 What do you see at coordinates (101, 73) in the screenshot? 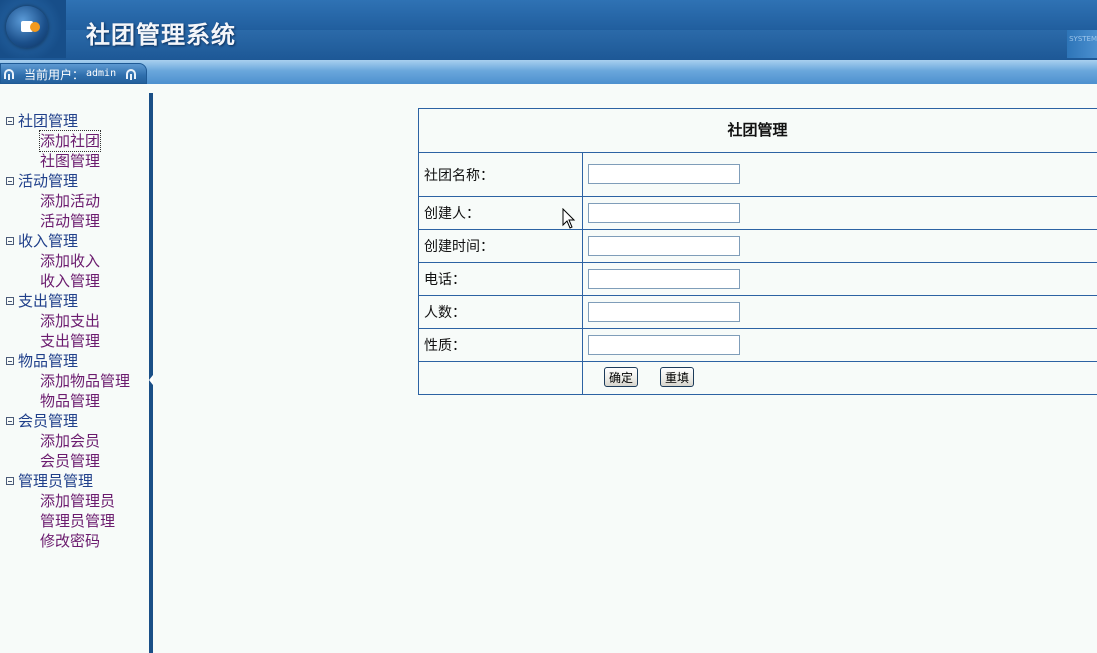
I see `current-user-name: admin` at bounding box center [101, 73].